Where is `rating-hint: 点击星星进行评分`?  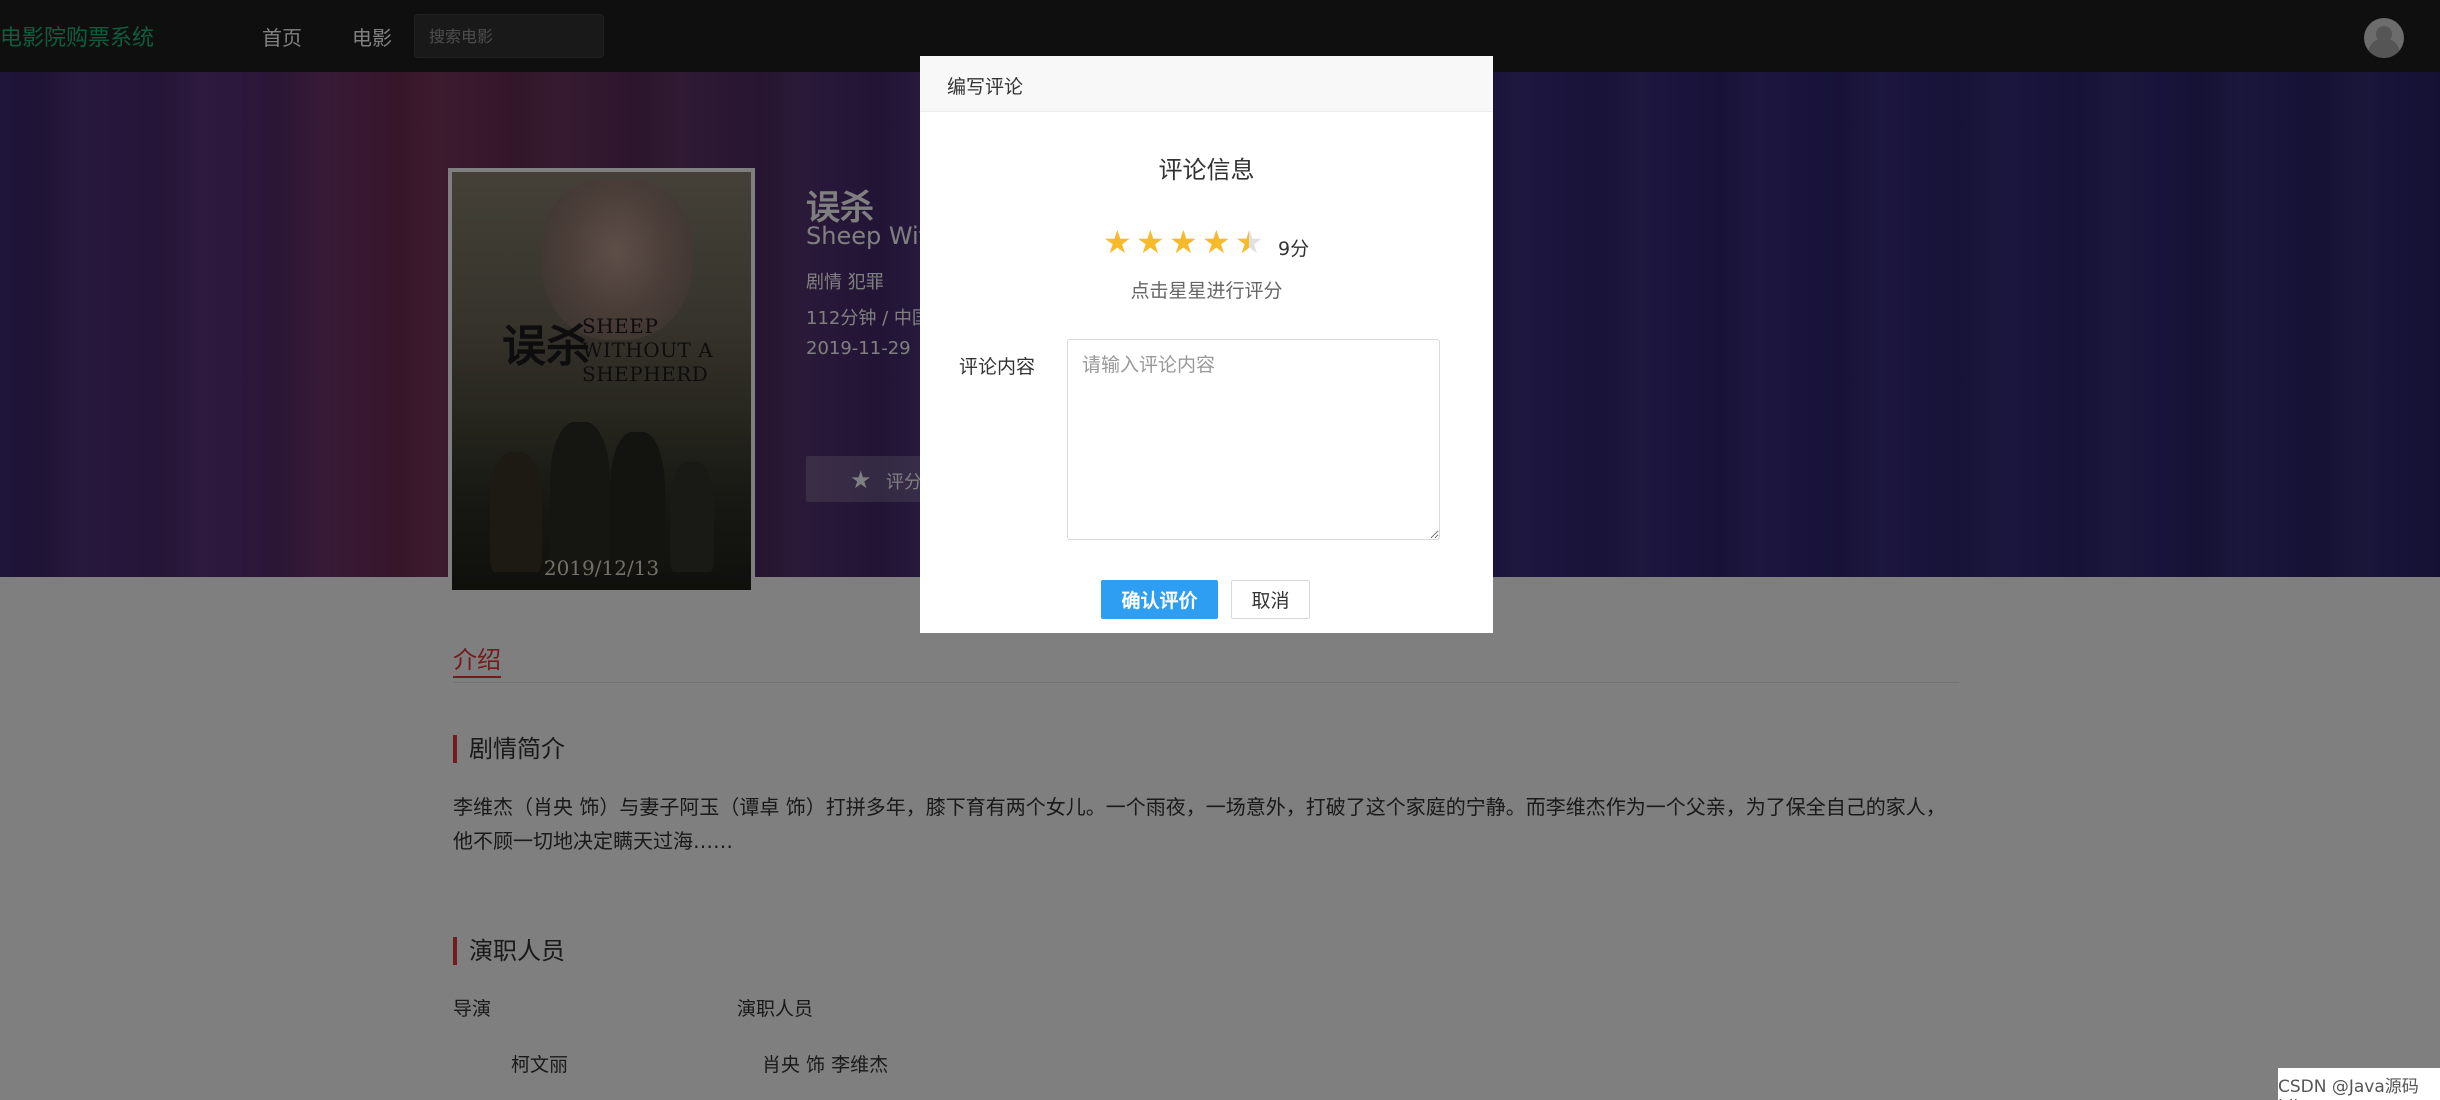 rating-hint: 点击星星进行评分 is located at coordinates (1206, 291).